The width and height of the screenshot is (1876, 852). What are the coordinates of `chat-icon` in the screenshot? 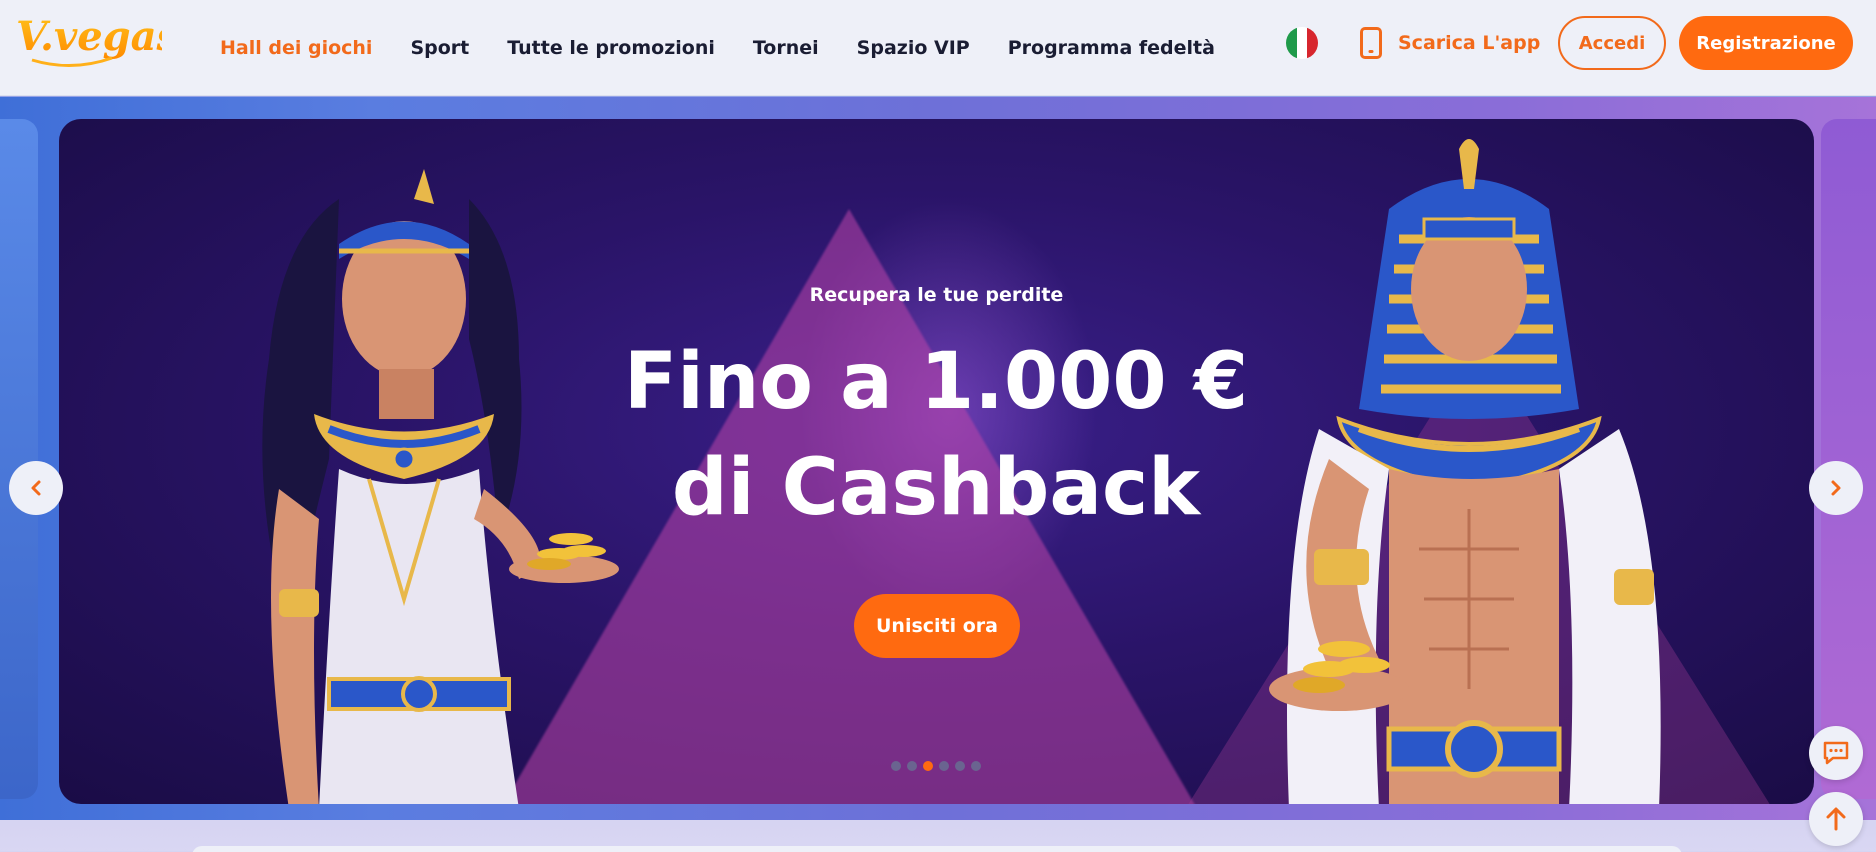 It's located at (1836, 753).